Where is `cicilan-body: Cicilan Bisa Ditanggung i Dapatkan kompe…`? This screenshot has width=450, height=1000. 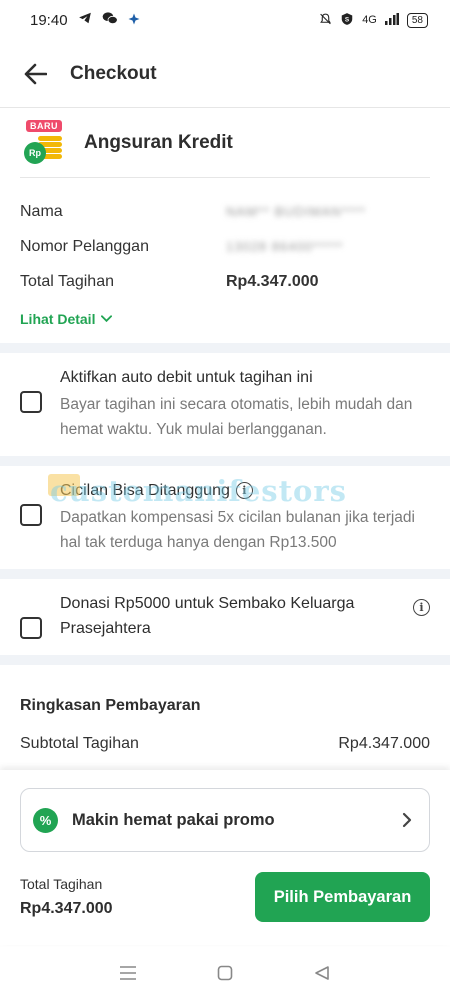 cicilan-body: Cicilan Bisa Ditanggung i Dapatkan kompe… is located at coordinates (245, 516).